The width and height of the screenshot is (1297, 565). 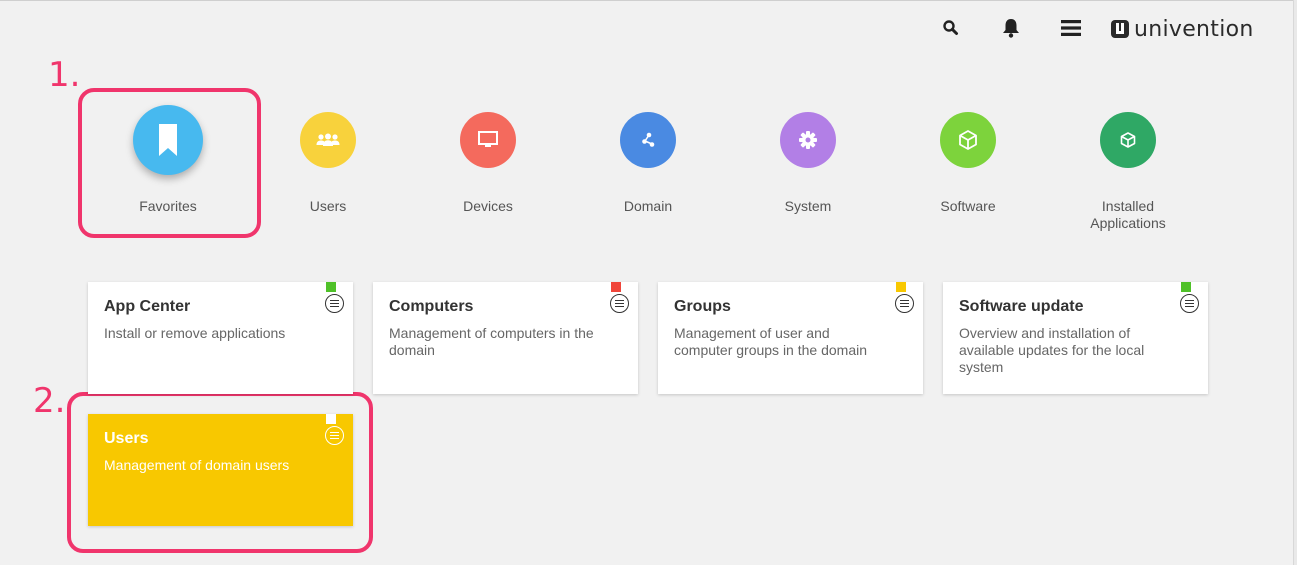 I want to click on devices-circle, so click(x=488, y=140).